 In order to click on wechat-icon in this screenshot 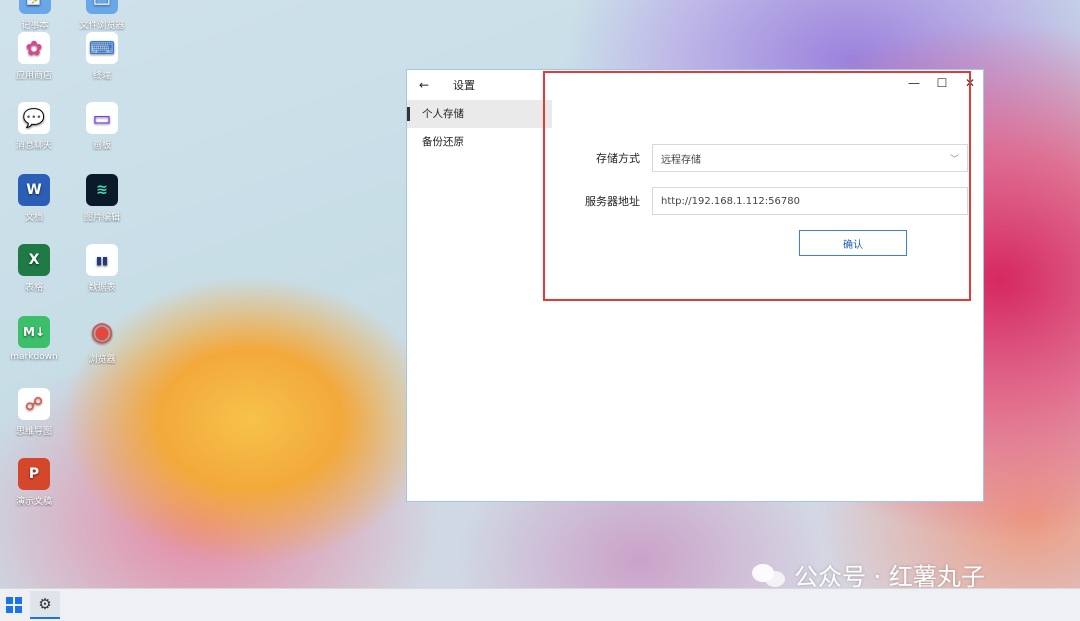, I will do `click(769, 575)`.